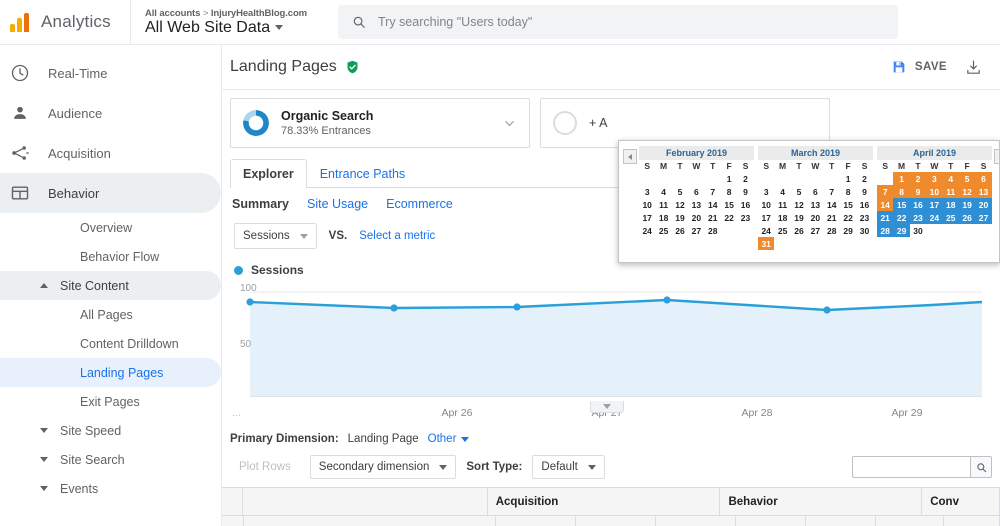 The width and height of the screenshot is (1000, 526). I want to click on save-button: SAVE, so click(919, 67).